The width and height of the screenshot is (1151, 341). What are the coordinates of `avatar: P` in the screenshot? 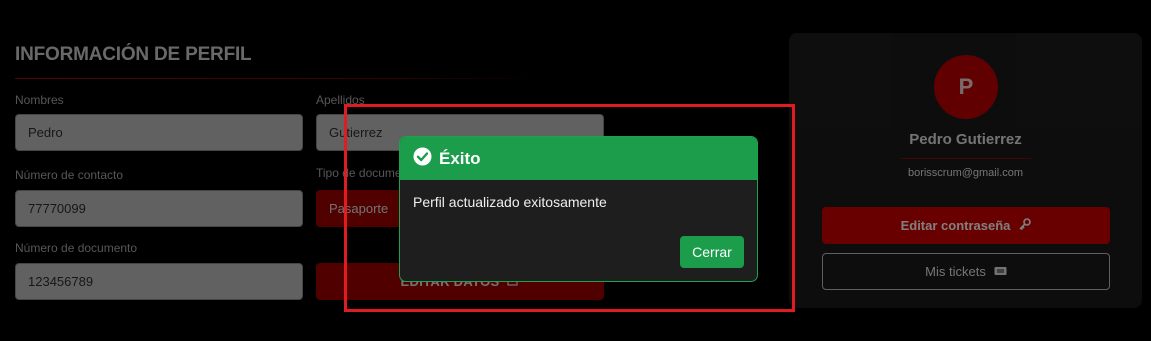 It's located at (966, 87).